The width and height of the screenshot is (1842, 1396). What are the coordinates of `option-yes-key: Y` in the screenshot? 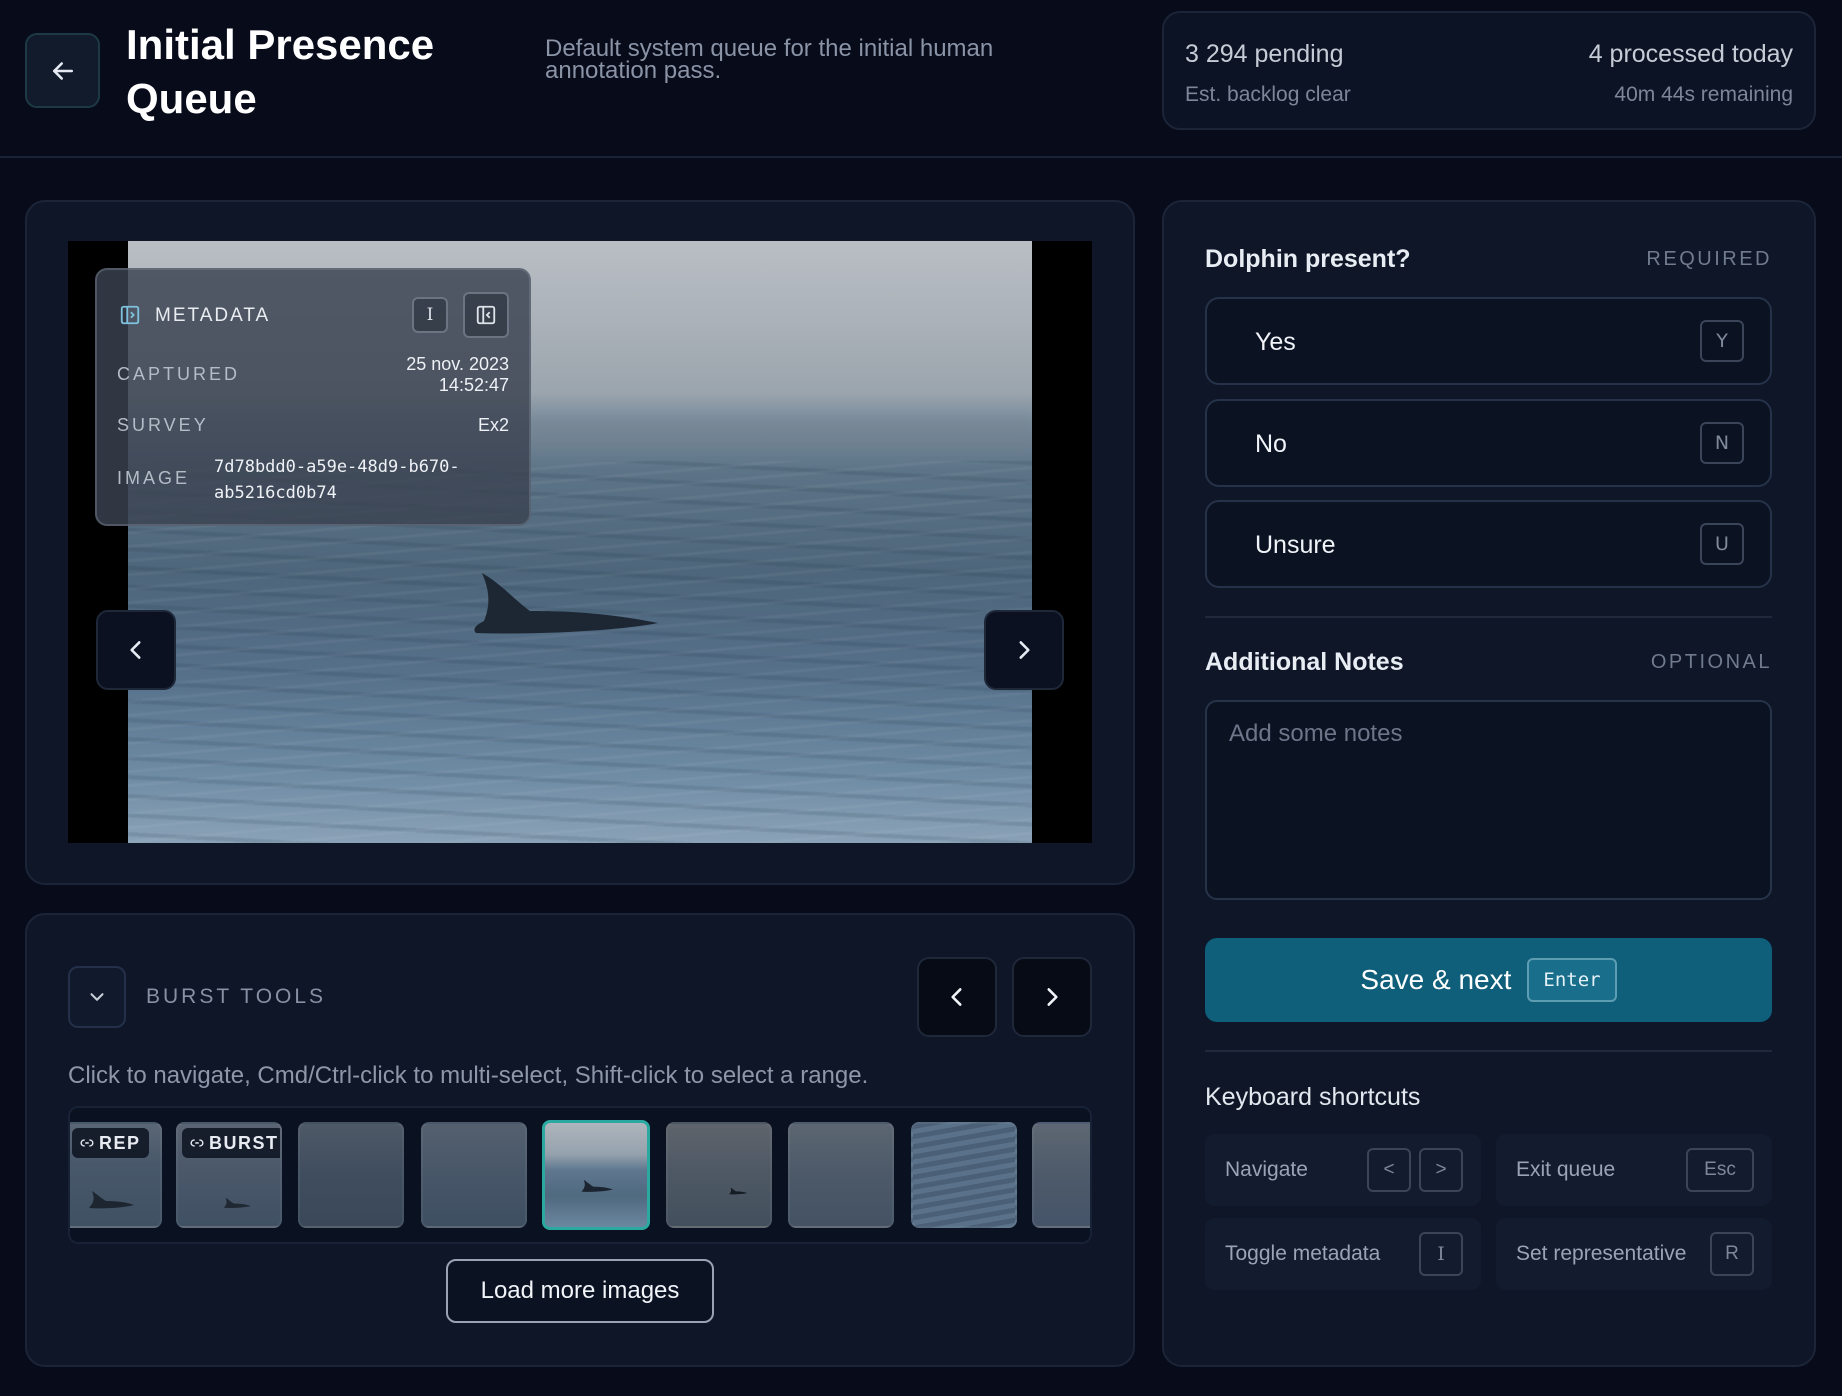 It's located at (1722, 341).